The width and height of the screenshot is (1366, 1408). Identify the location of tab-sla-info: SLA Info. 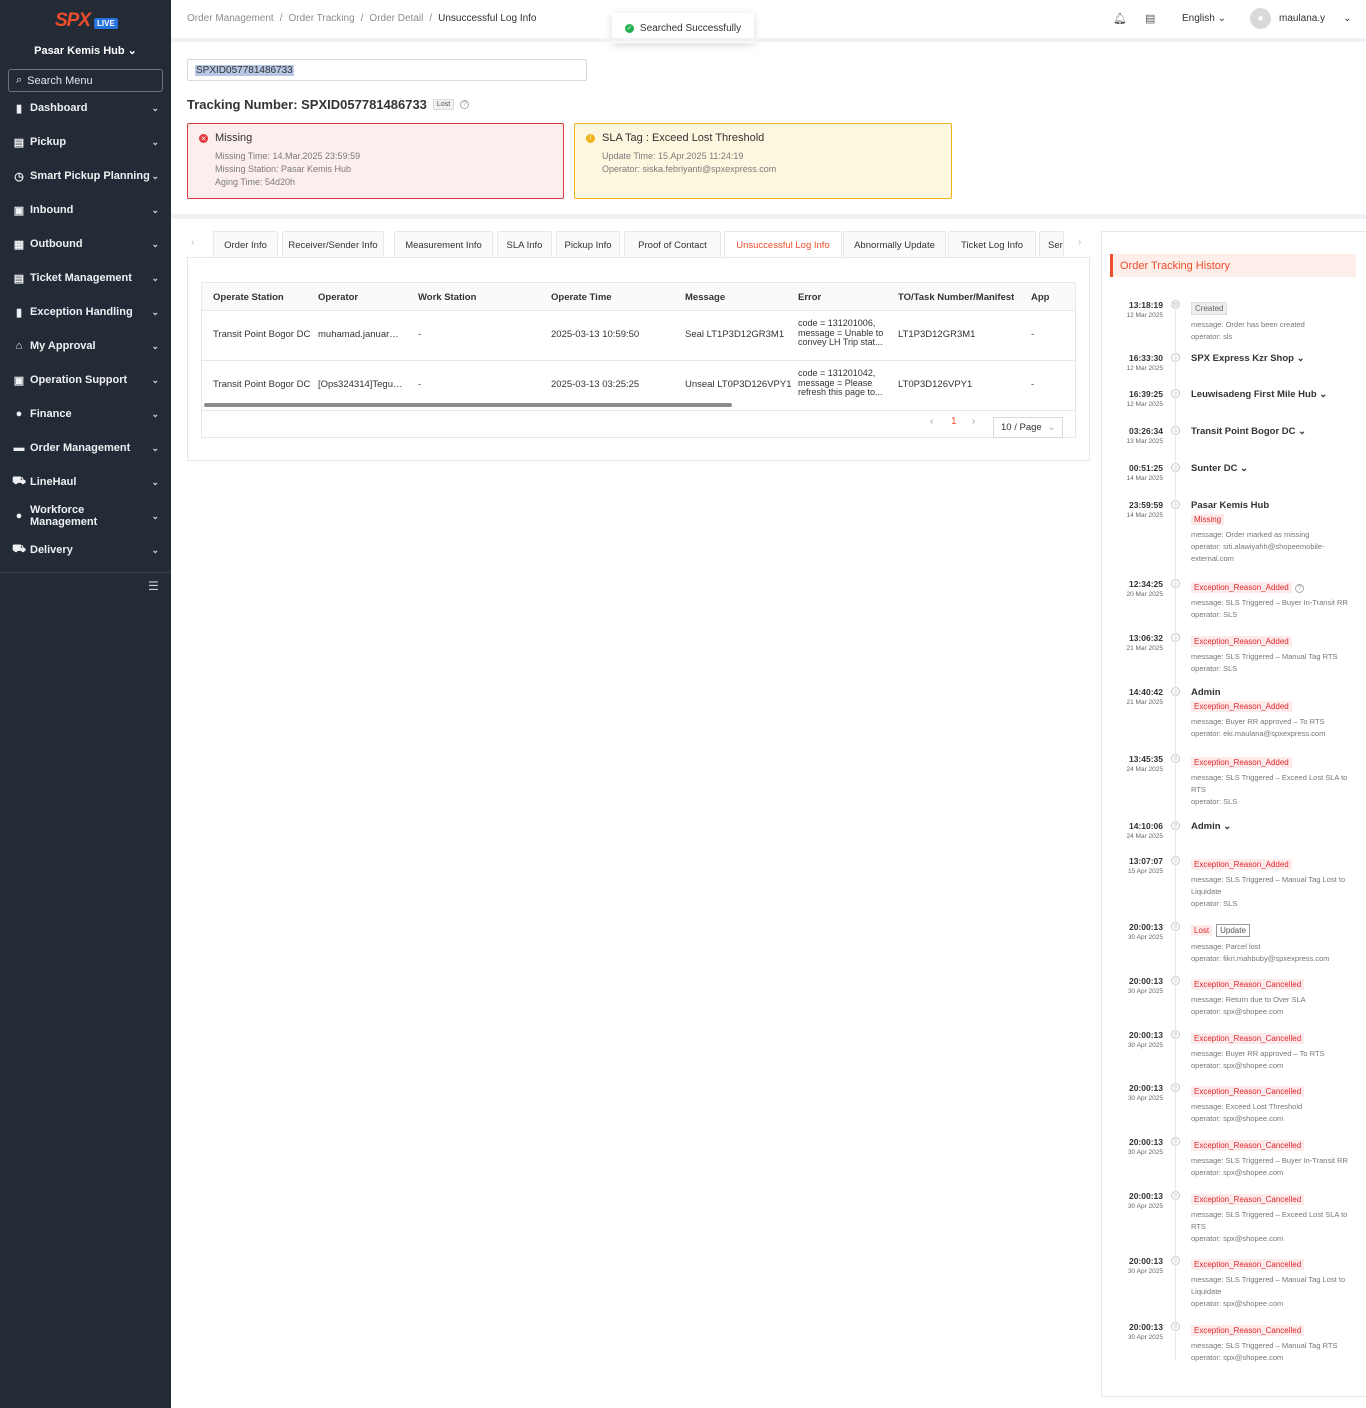
(524, 244).